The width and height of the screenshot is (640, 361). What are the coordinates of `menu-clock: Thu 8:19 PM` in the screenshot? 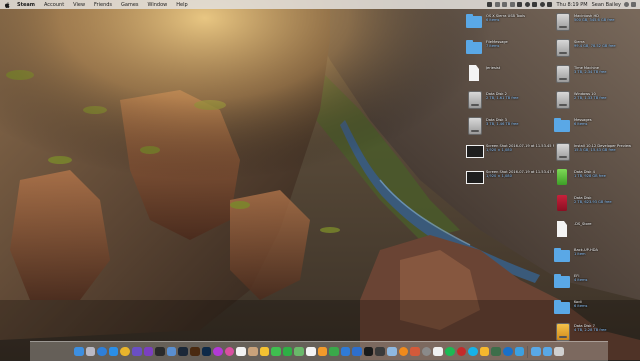 It's located at (571, 5).